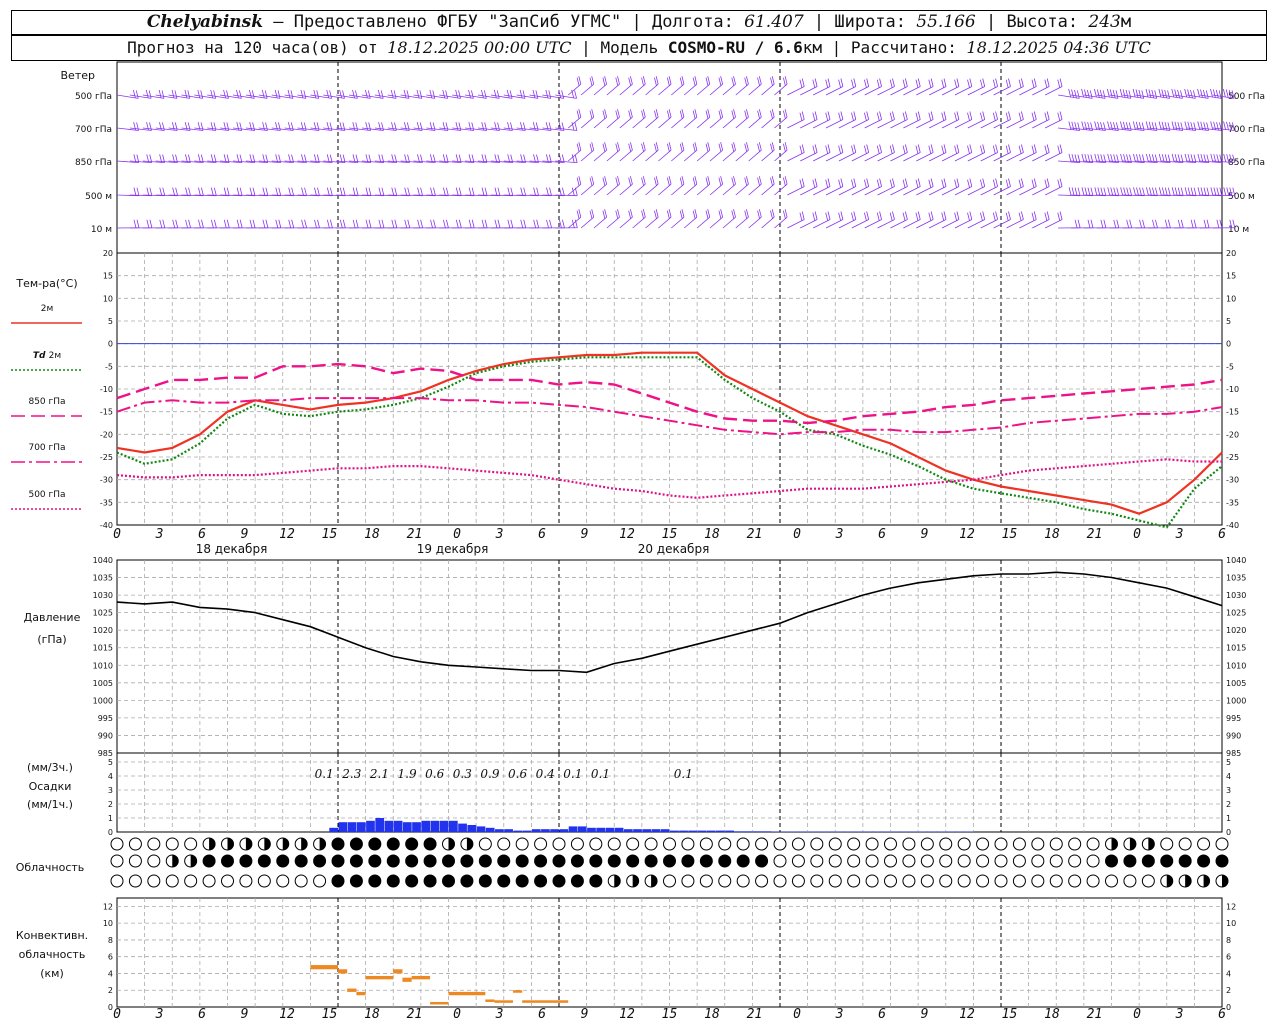  What do you see at coordinates (117, 534) in the screenshot?
I see `hour-tick-label: 0` at bounding box center [117, 534].